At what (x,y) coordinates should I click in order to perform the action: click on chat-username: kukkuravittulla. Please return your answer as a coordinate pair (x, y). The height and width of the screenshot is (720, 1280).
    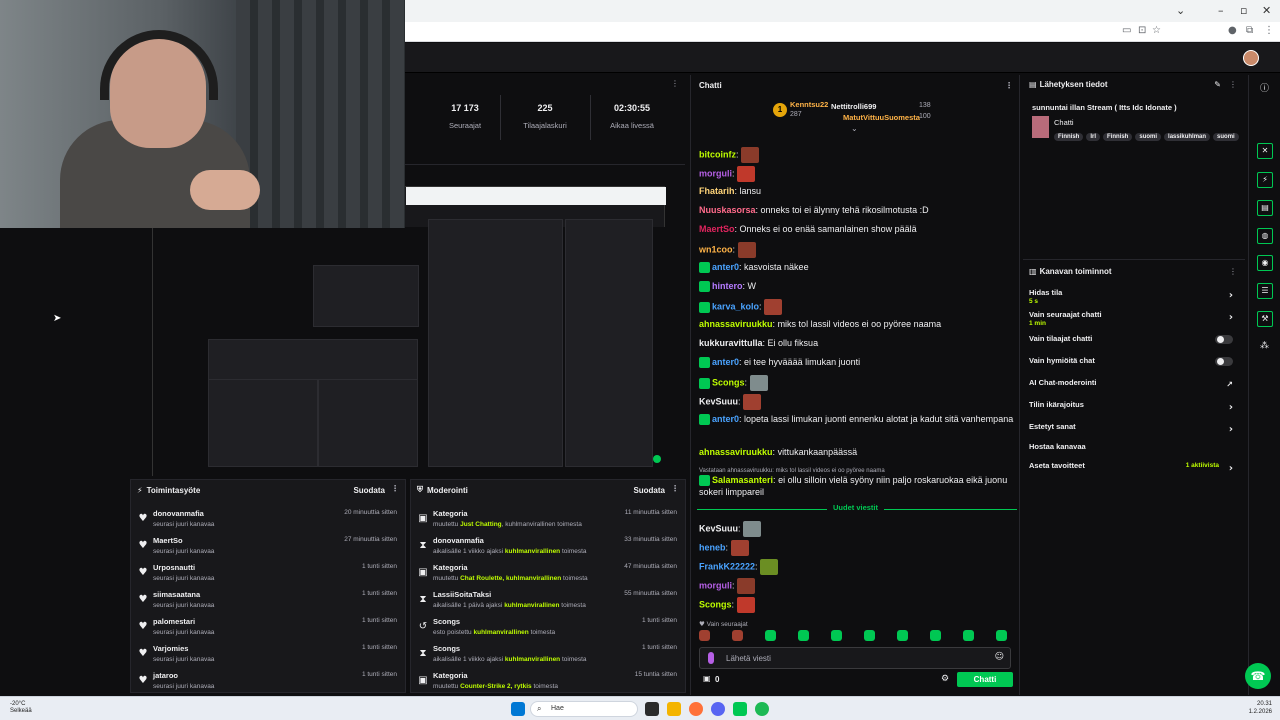
    Looking at the image, I should click on (731, 343).